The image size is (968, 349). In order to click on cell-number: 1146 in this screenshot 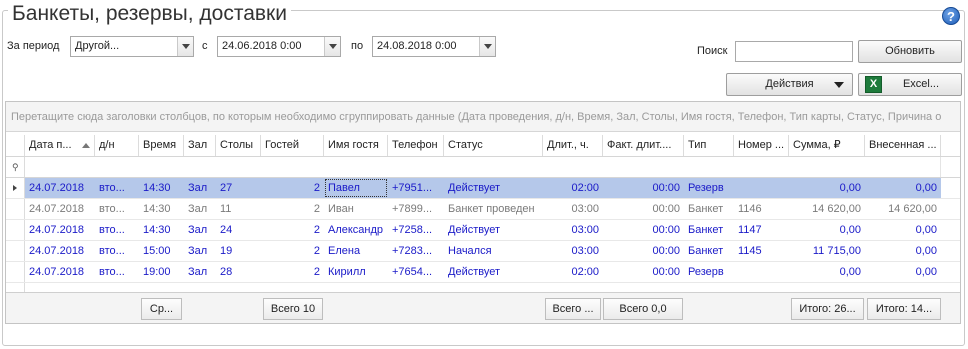, I will do `click(750, 209)`.